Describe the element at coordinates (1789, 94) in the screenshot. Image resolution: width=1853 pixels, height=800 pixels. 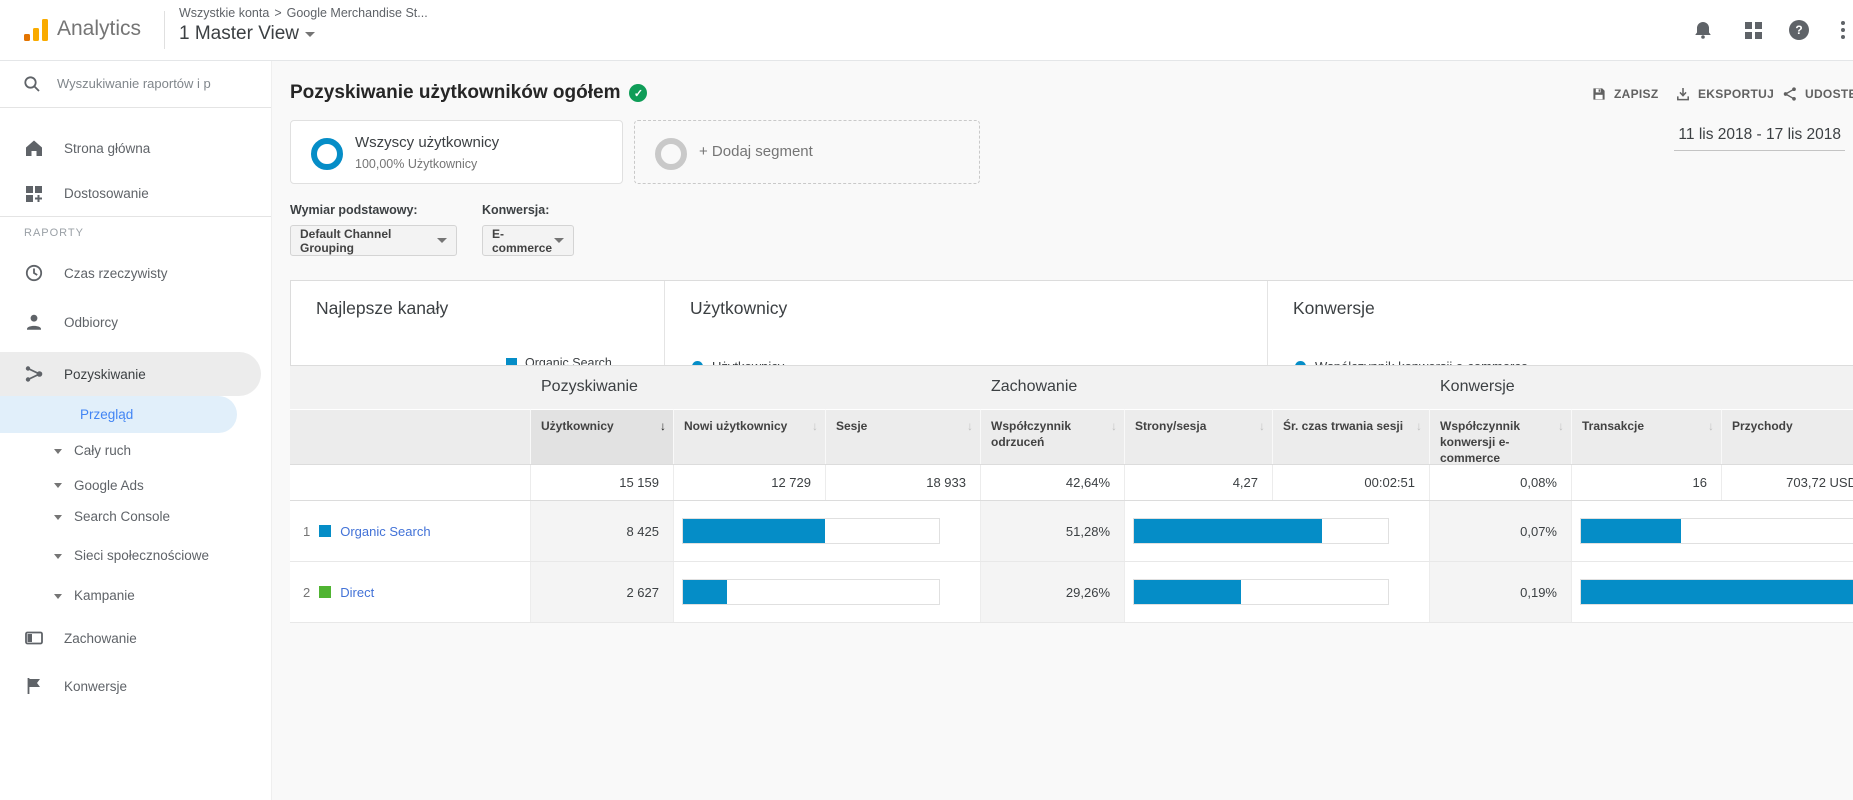
I see `share-icon` at that location.